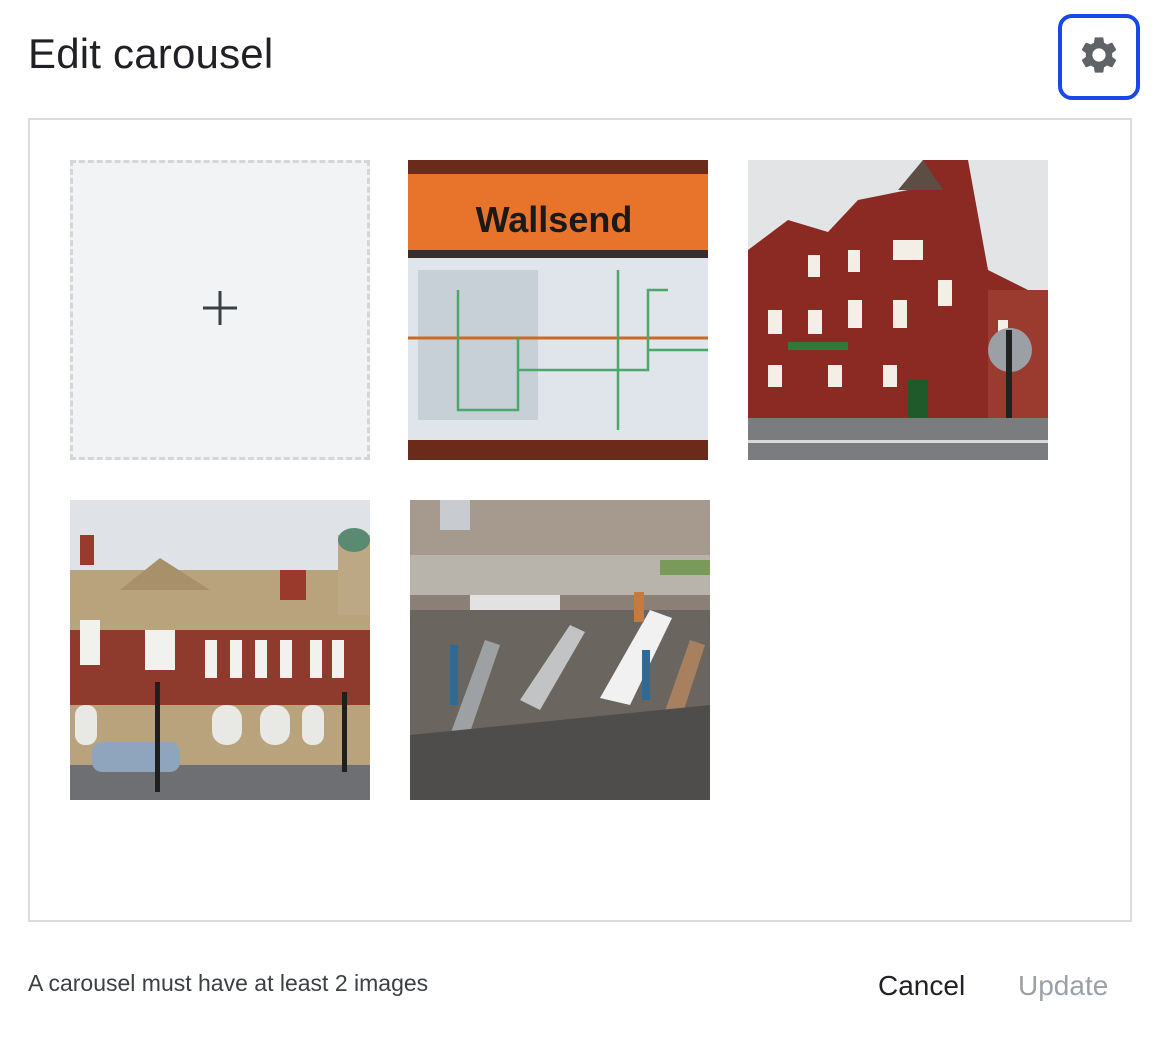 The width and height of the screenshot is (1164, 1042). I want to click on cancel-button: Cancel, so click(921, 986).